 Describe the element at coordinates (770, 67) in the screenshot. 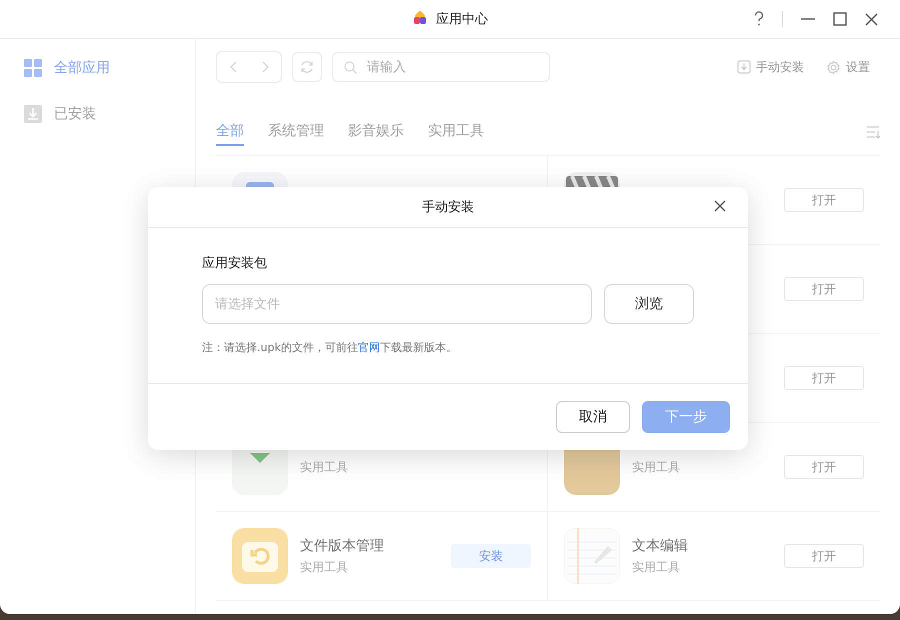

I see `toolbar-button: 手动安装` at that location.